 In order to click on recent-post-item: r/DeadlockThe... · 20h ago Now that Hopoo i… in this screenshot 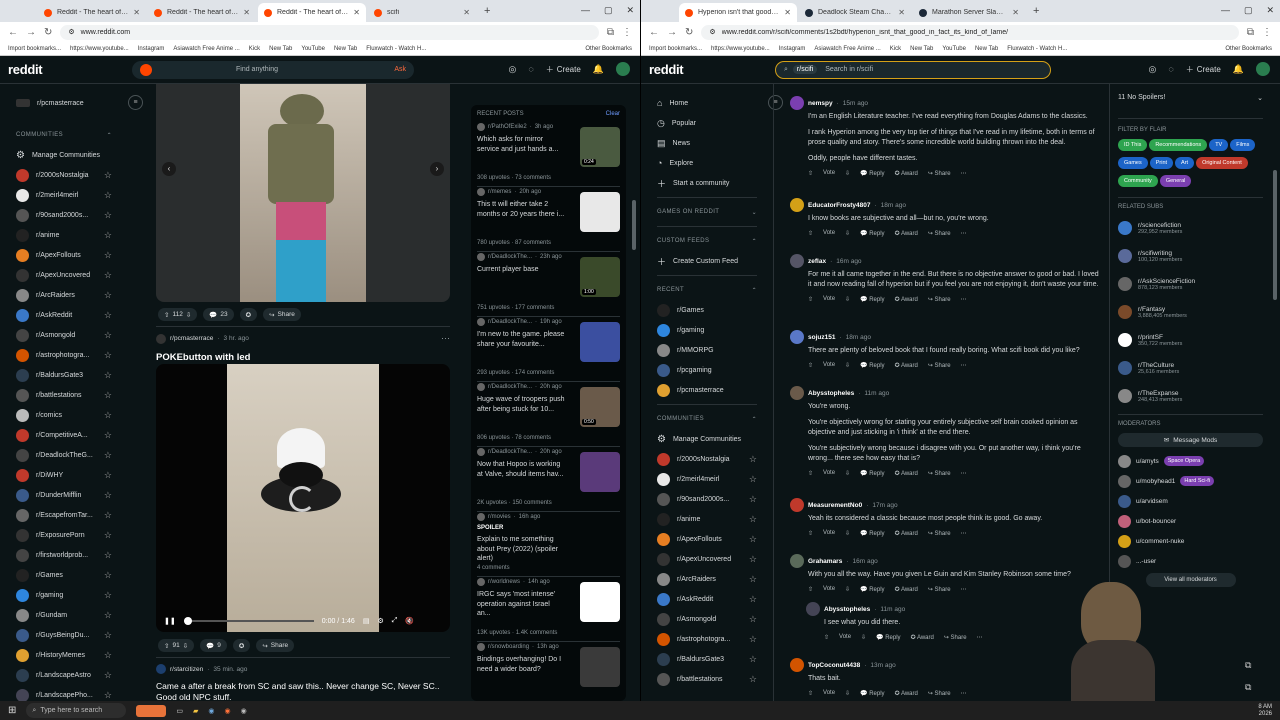, I will do `click(548, 480)`.